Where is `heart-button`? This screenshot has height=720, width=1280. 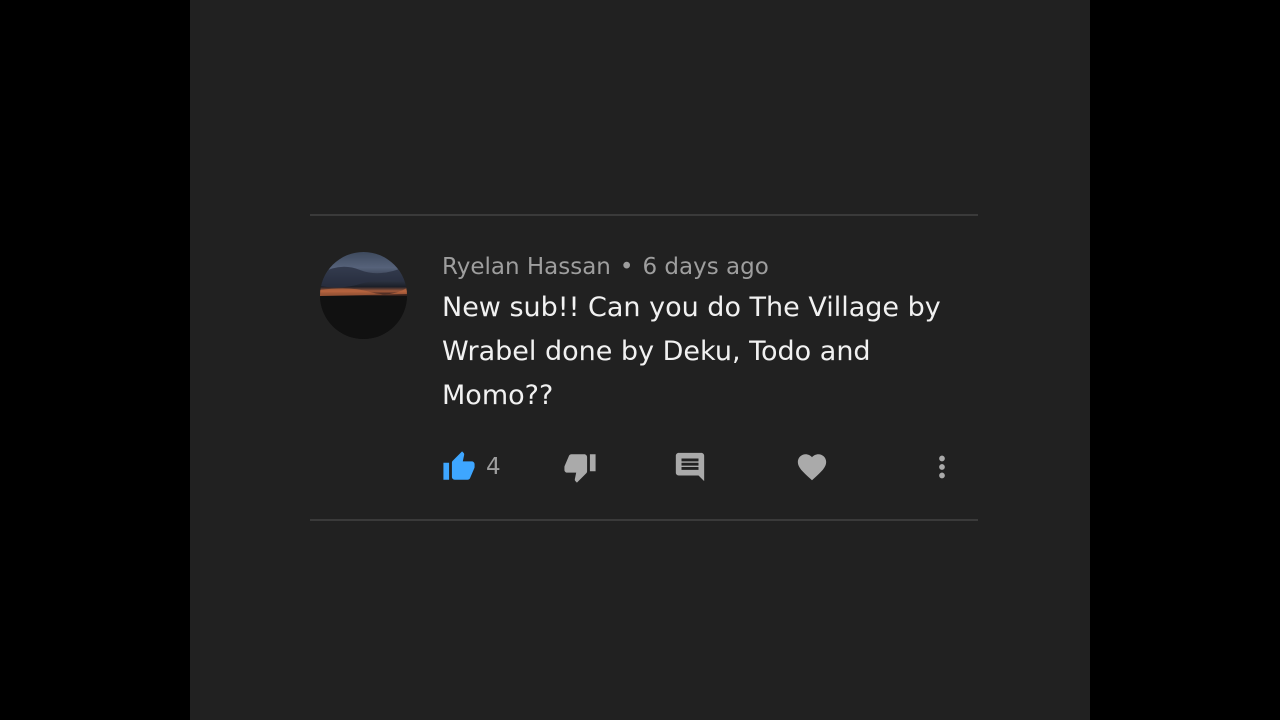 heart-button is located at coordinates (812, 467).